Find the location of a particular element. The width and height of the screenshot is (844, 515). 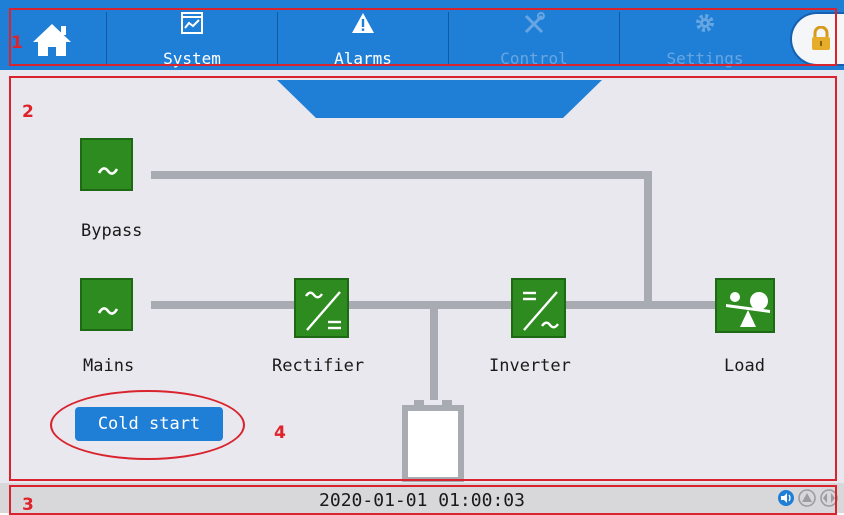

chart-icon is located at coordinates (192, 23).